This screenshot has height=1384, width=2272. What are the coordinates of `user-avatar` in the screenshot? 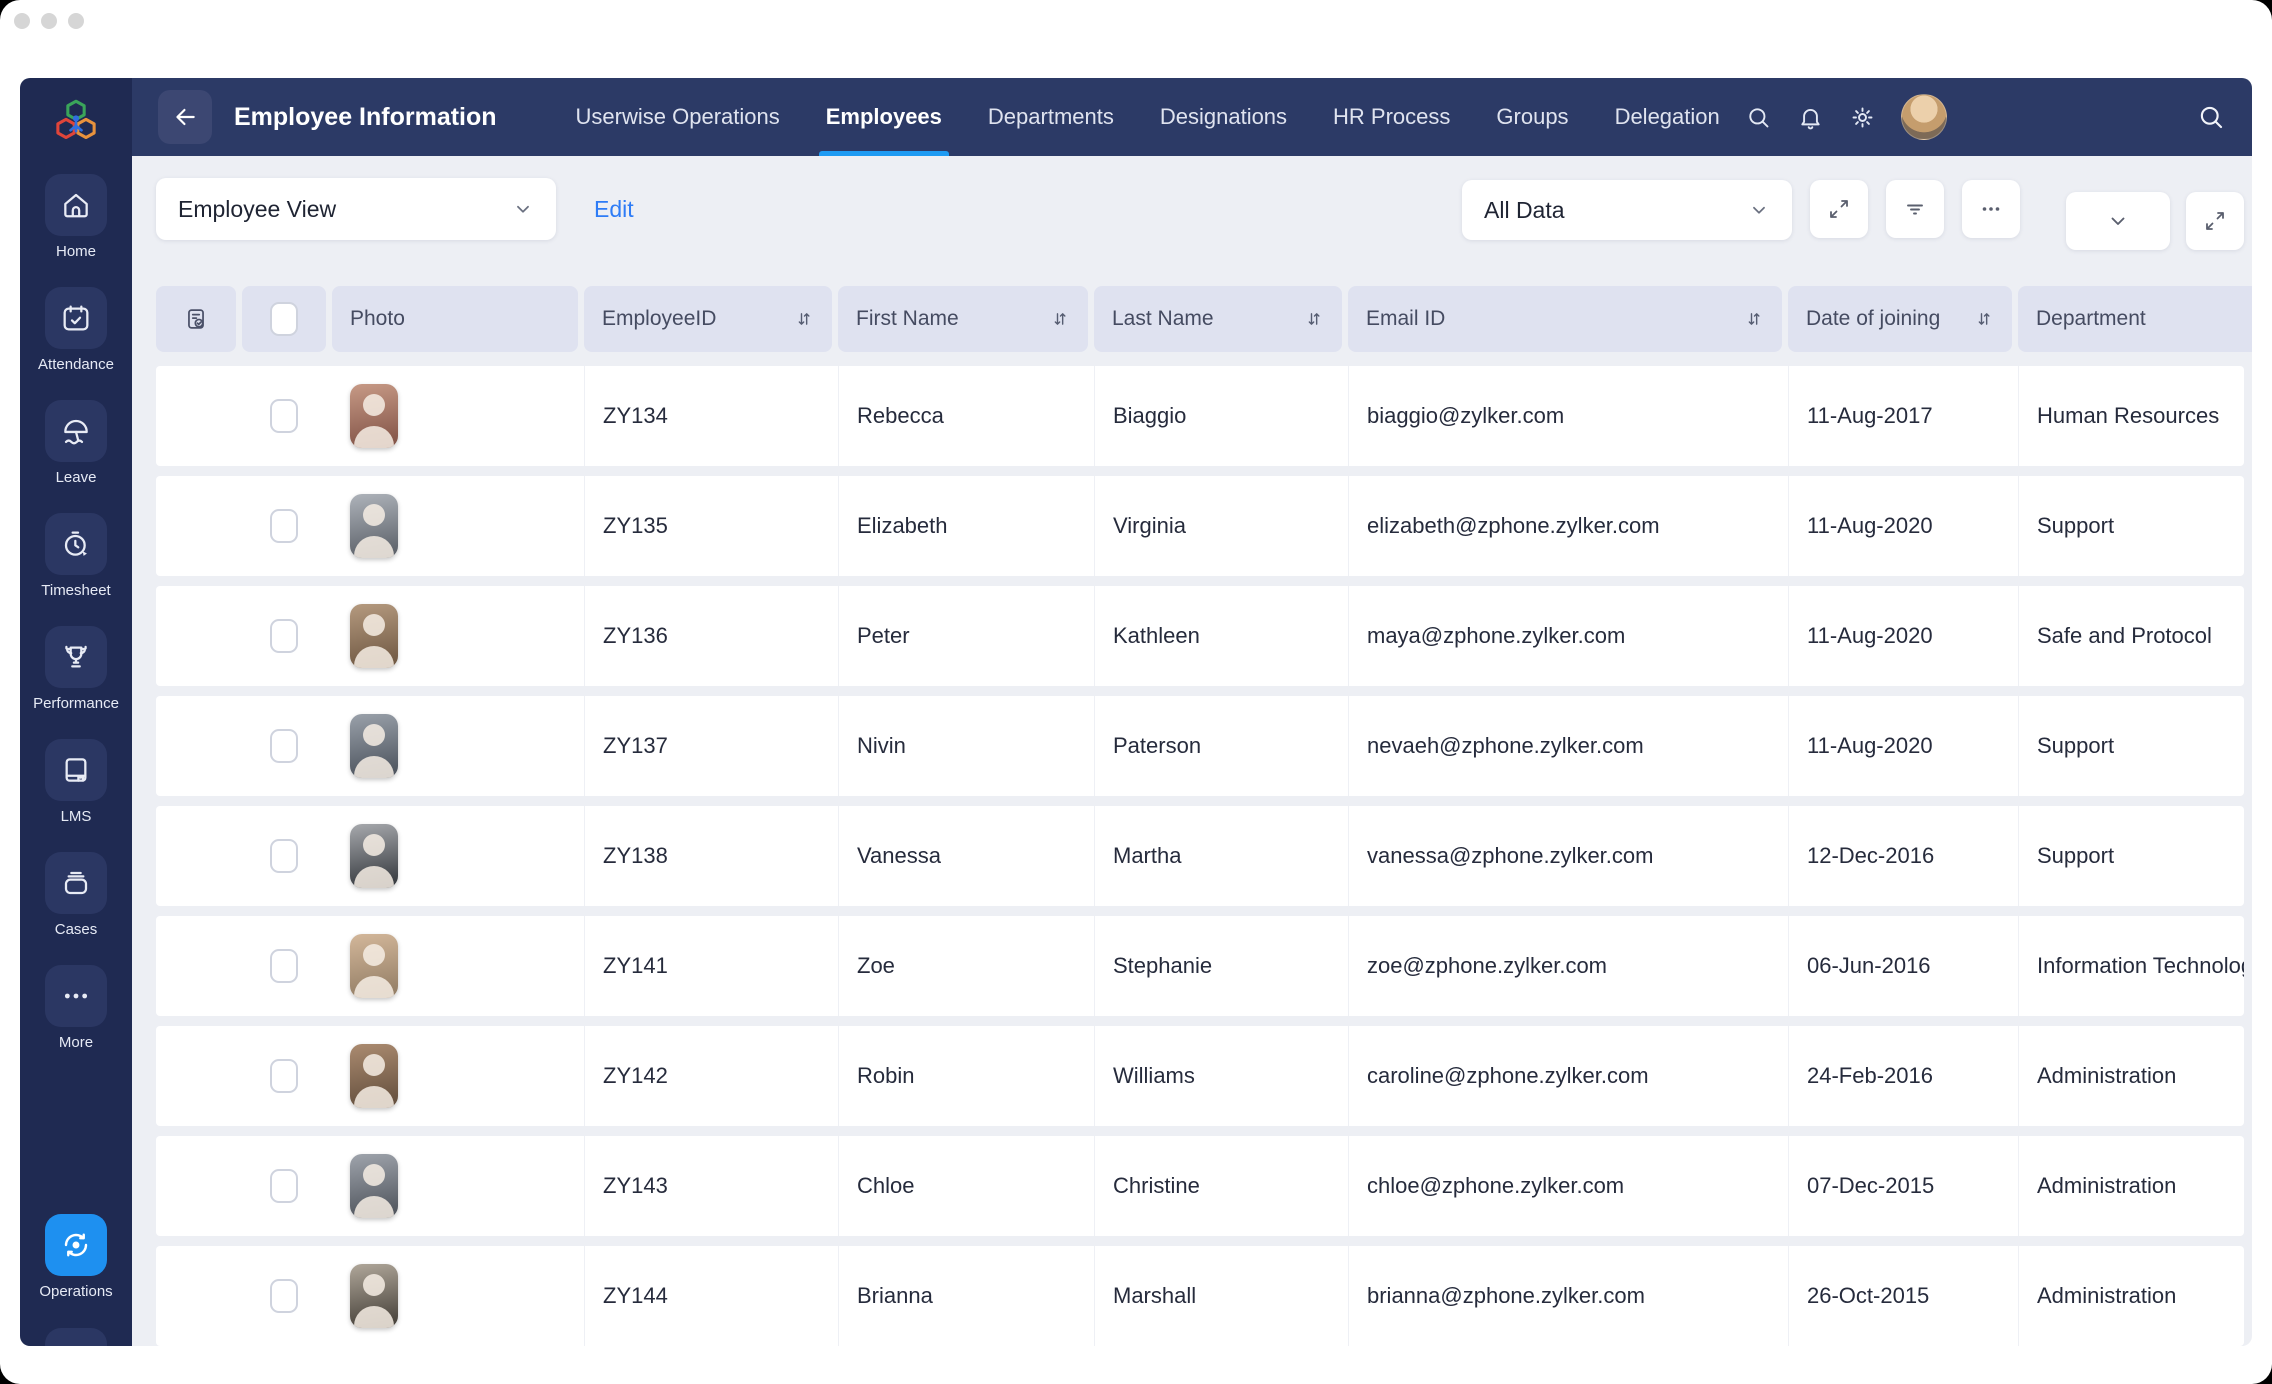 It's located at (1923, 117).